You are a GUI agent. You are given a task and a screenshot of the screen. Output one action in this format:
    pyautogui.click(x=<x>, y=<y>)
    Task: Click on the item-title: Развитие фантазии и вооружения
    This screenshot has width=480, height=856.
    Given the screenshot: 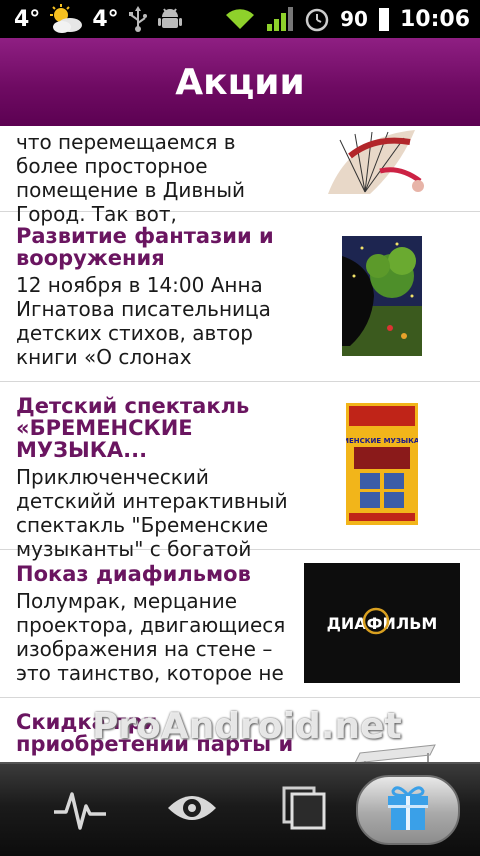 What is the action you would take?
    pyautogui.click(x=145, y=247)
    